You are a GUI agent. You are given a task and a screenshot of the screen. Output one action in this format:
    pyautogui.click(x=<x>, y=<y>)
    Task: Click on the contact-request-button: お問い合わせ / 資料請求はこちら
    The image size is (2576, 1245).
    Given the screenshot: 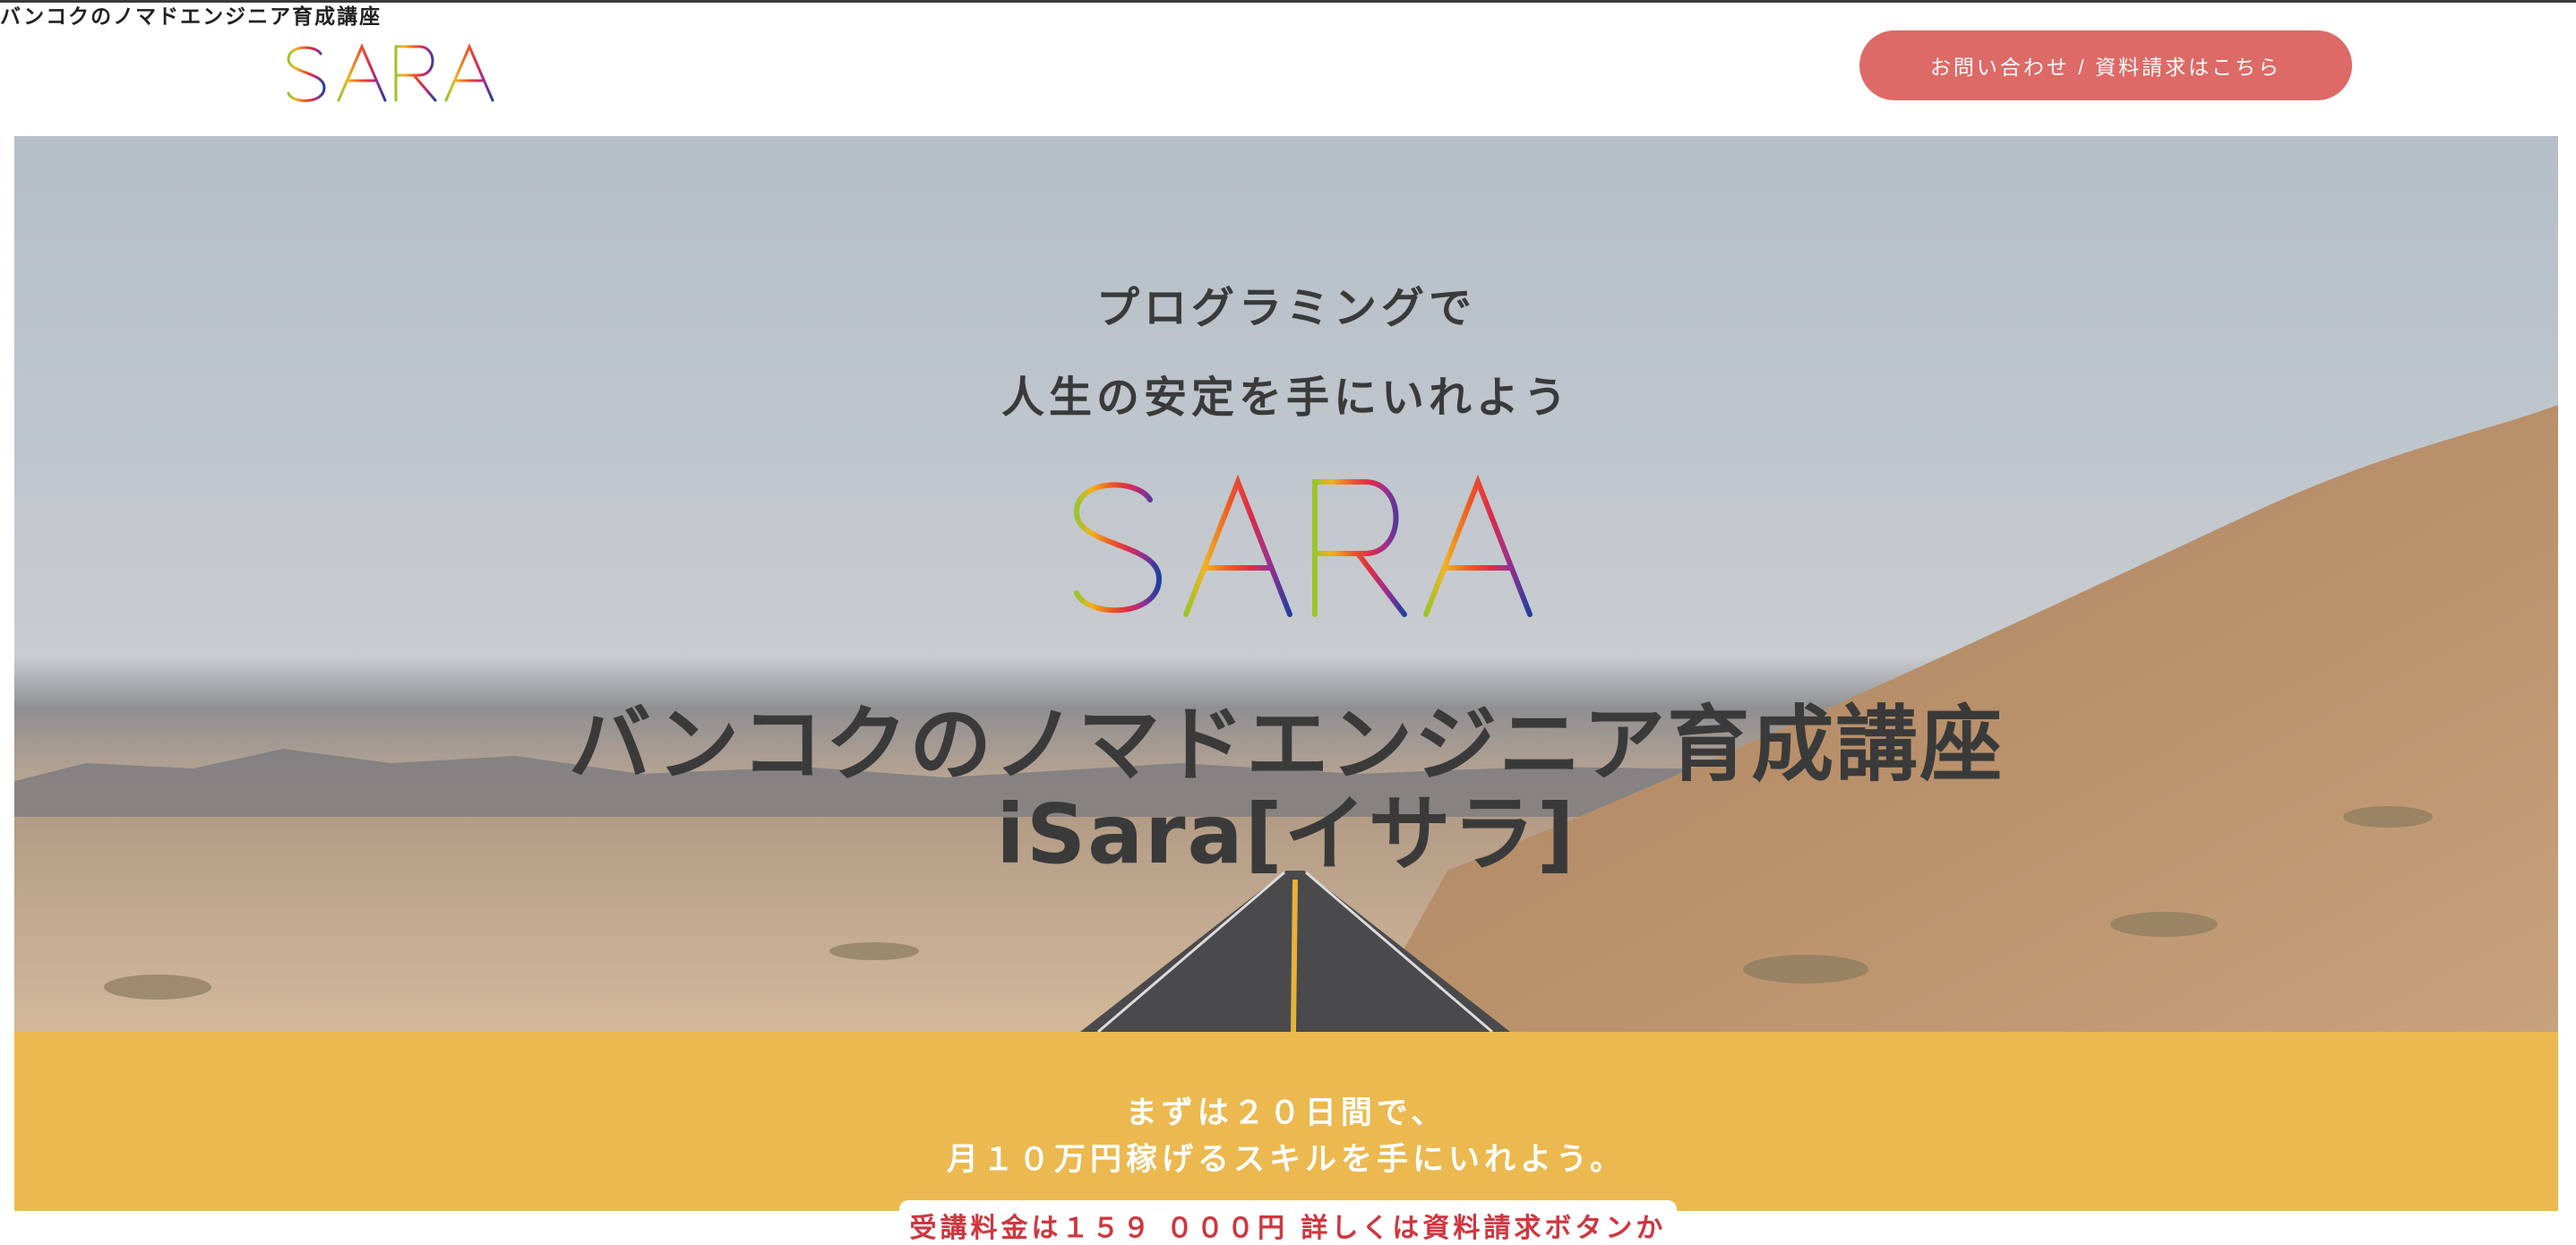 What is the action you would take?
    pyautogui.click(x=2105, y=65)
    